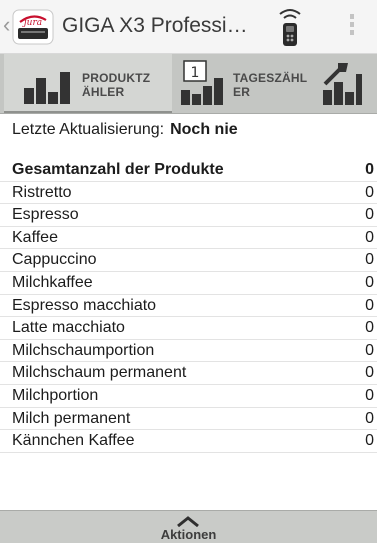  What do you see at coordinates (188, 328) in the screenshot?
I see `list-item: Latte macchiato 0` at bounding box center [188, 328].